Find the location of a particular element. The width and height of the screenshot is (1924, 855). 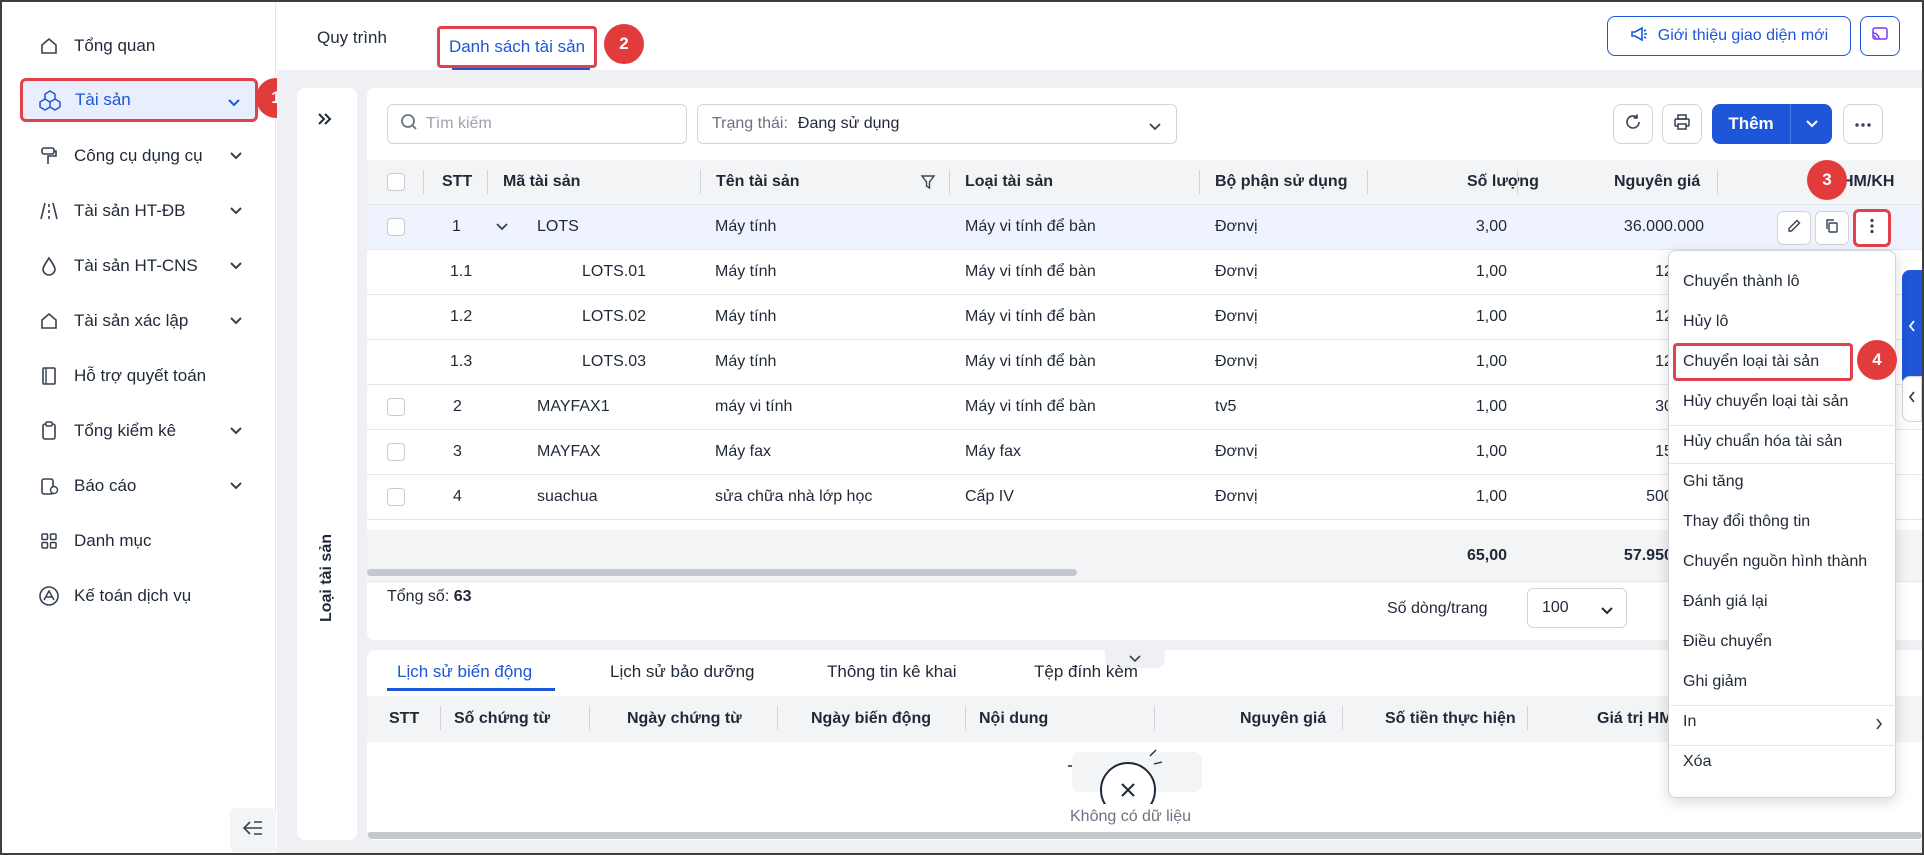

copy-row-button is located at coordinates (1832, 228).